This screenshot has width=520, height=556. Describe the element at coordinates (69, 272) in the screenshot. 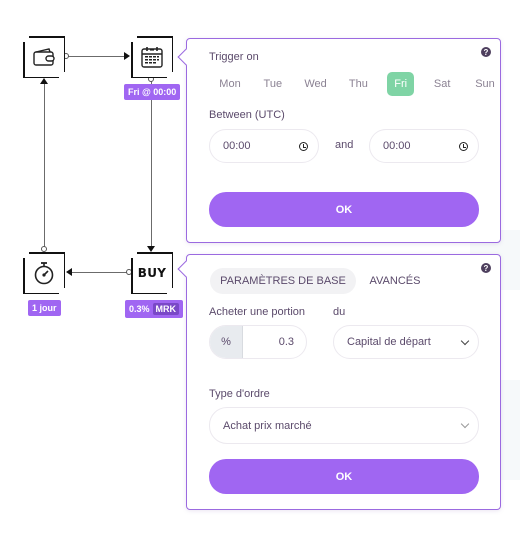

I see `arrow-left-icon` at that location.